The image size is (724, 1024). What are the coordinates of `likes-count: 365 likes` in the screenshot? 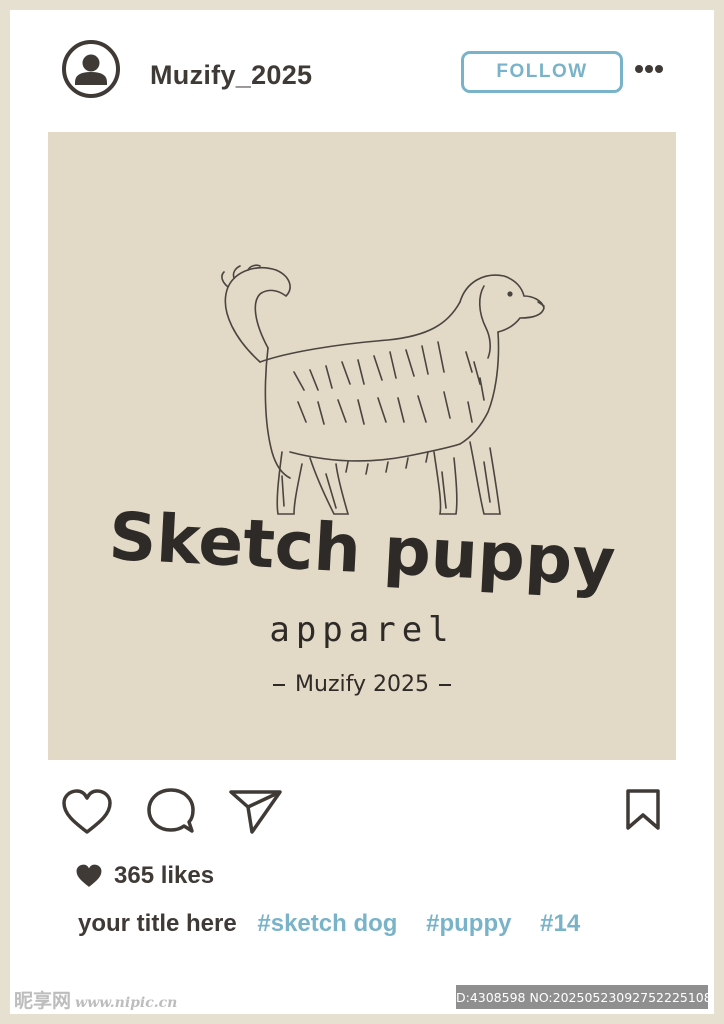 It's located at (164, 876).